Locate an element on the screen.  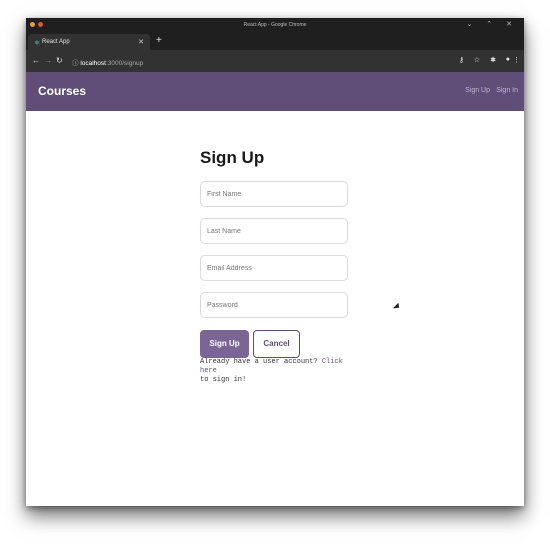
email-input is located at coordinates (274, 268).